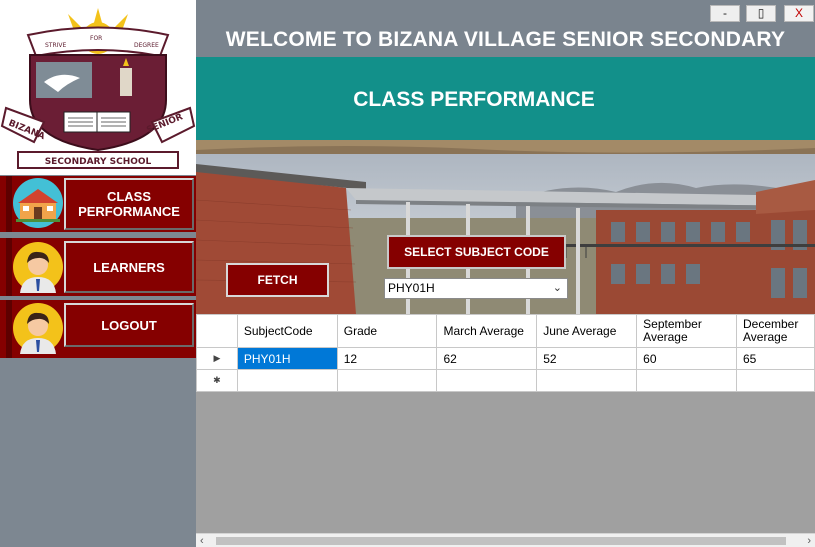  I want to click on fetch-button: FETCH, so click(277, 280).